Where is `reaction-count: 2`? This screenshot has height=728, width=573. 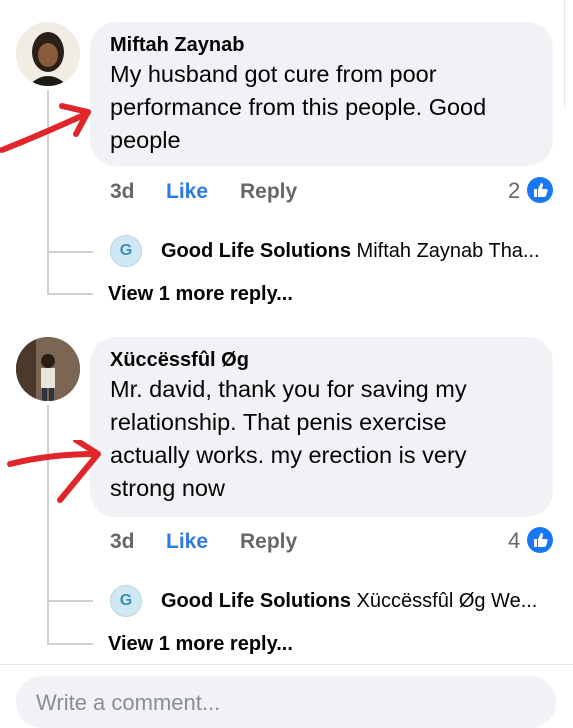 reaction-count: 2 is located at coordinates (514, 191).